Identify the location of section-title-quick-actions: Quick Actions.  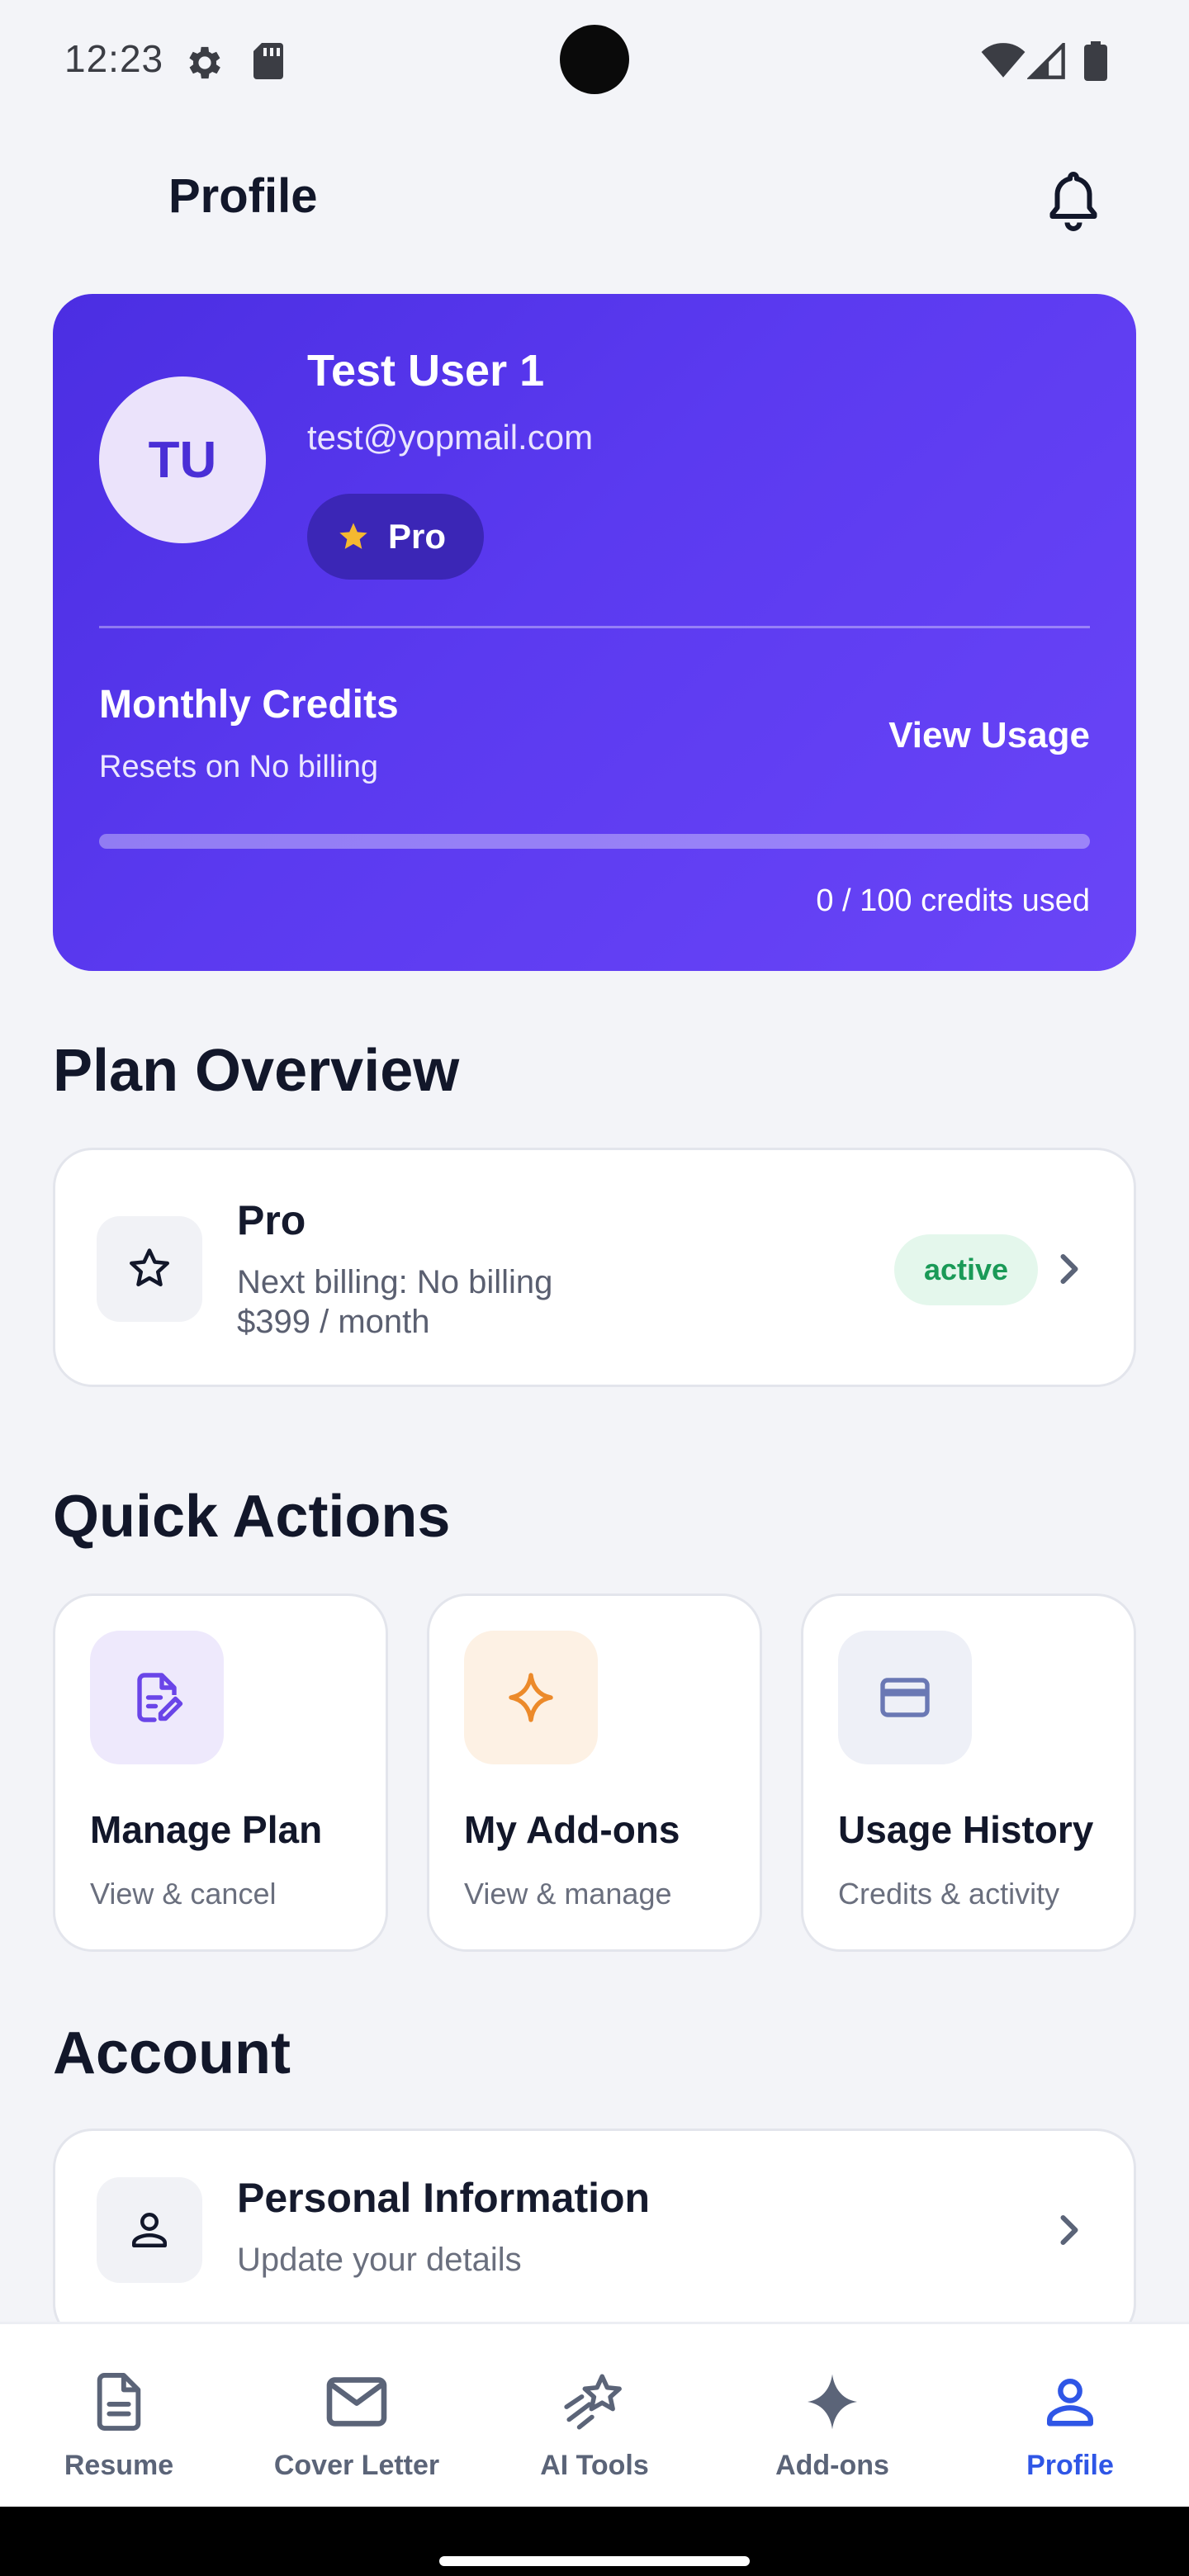
(252, 1517).